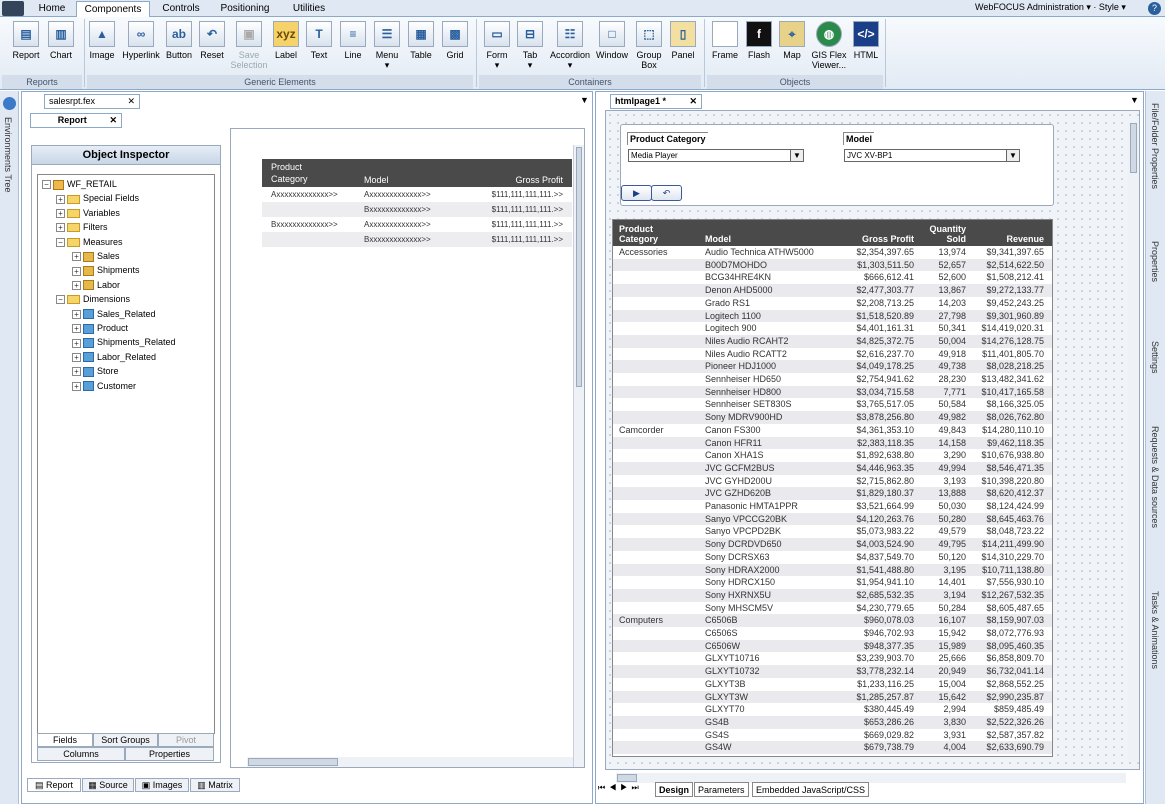 The height and width of the screenshot is (804, 1165). I want to click on tree-node-labor: + Labor, so click(96, 285).